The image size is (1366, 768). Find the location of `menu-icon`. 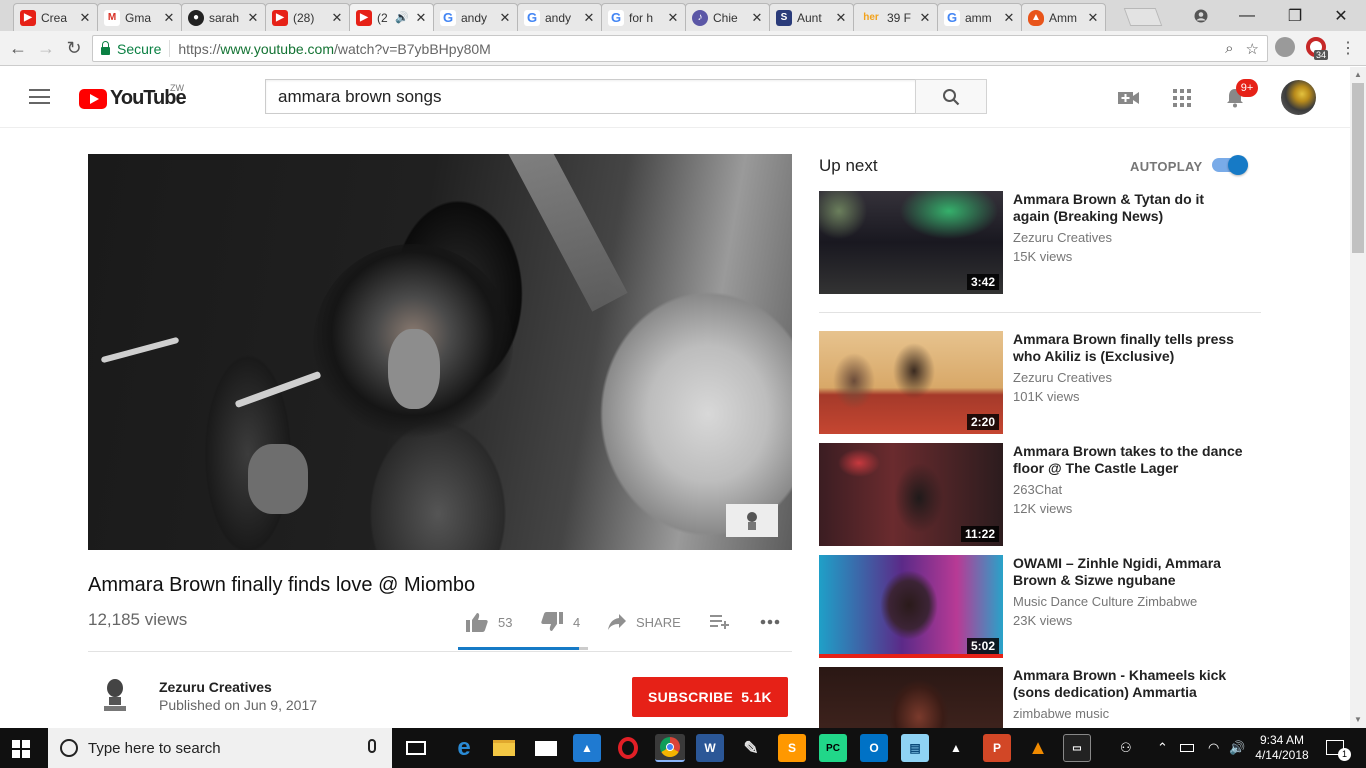

menu-icon is located at coordinates (39, 96).